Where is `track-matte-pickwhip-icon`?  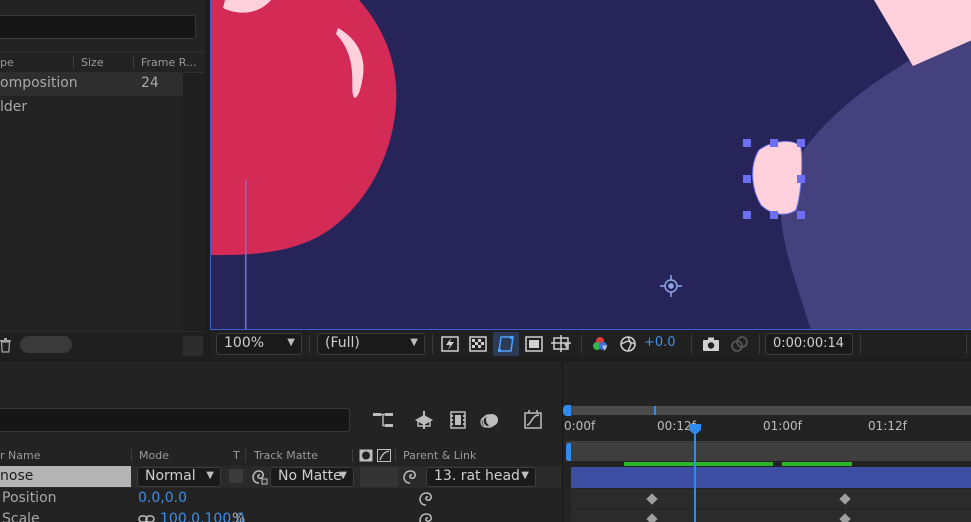
track-matte-pickwhip-icon is located at coordinates (259, 476).